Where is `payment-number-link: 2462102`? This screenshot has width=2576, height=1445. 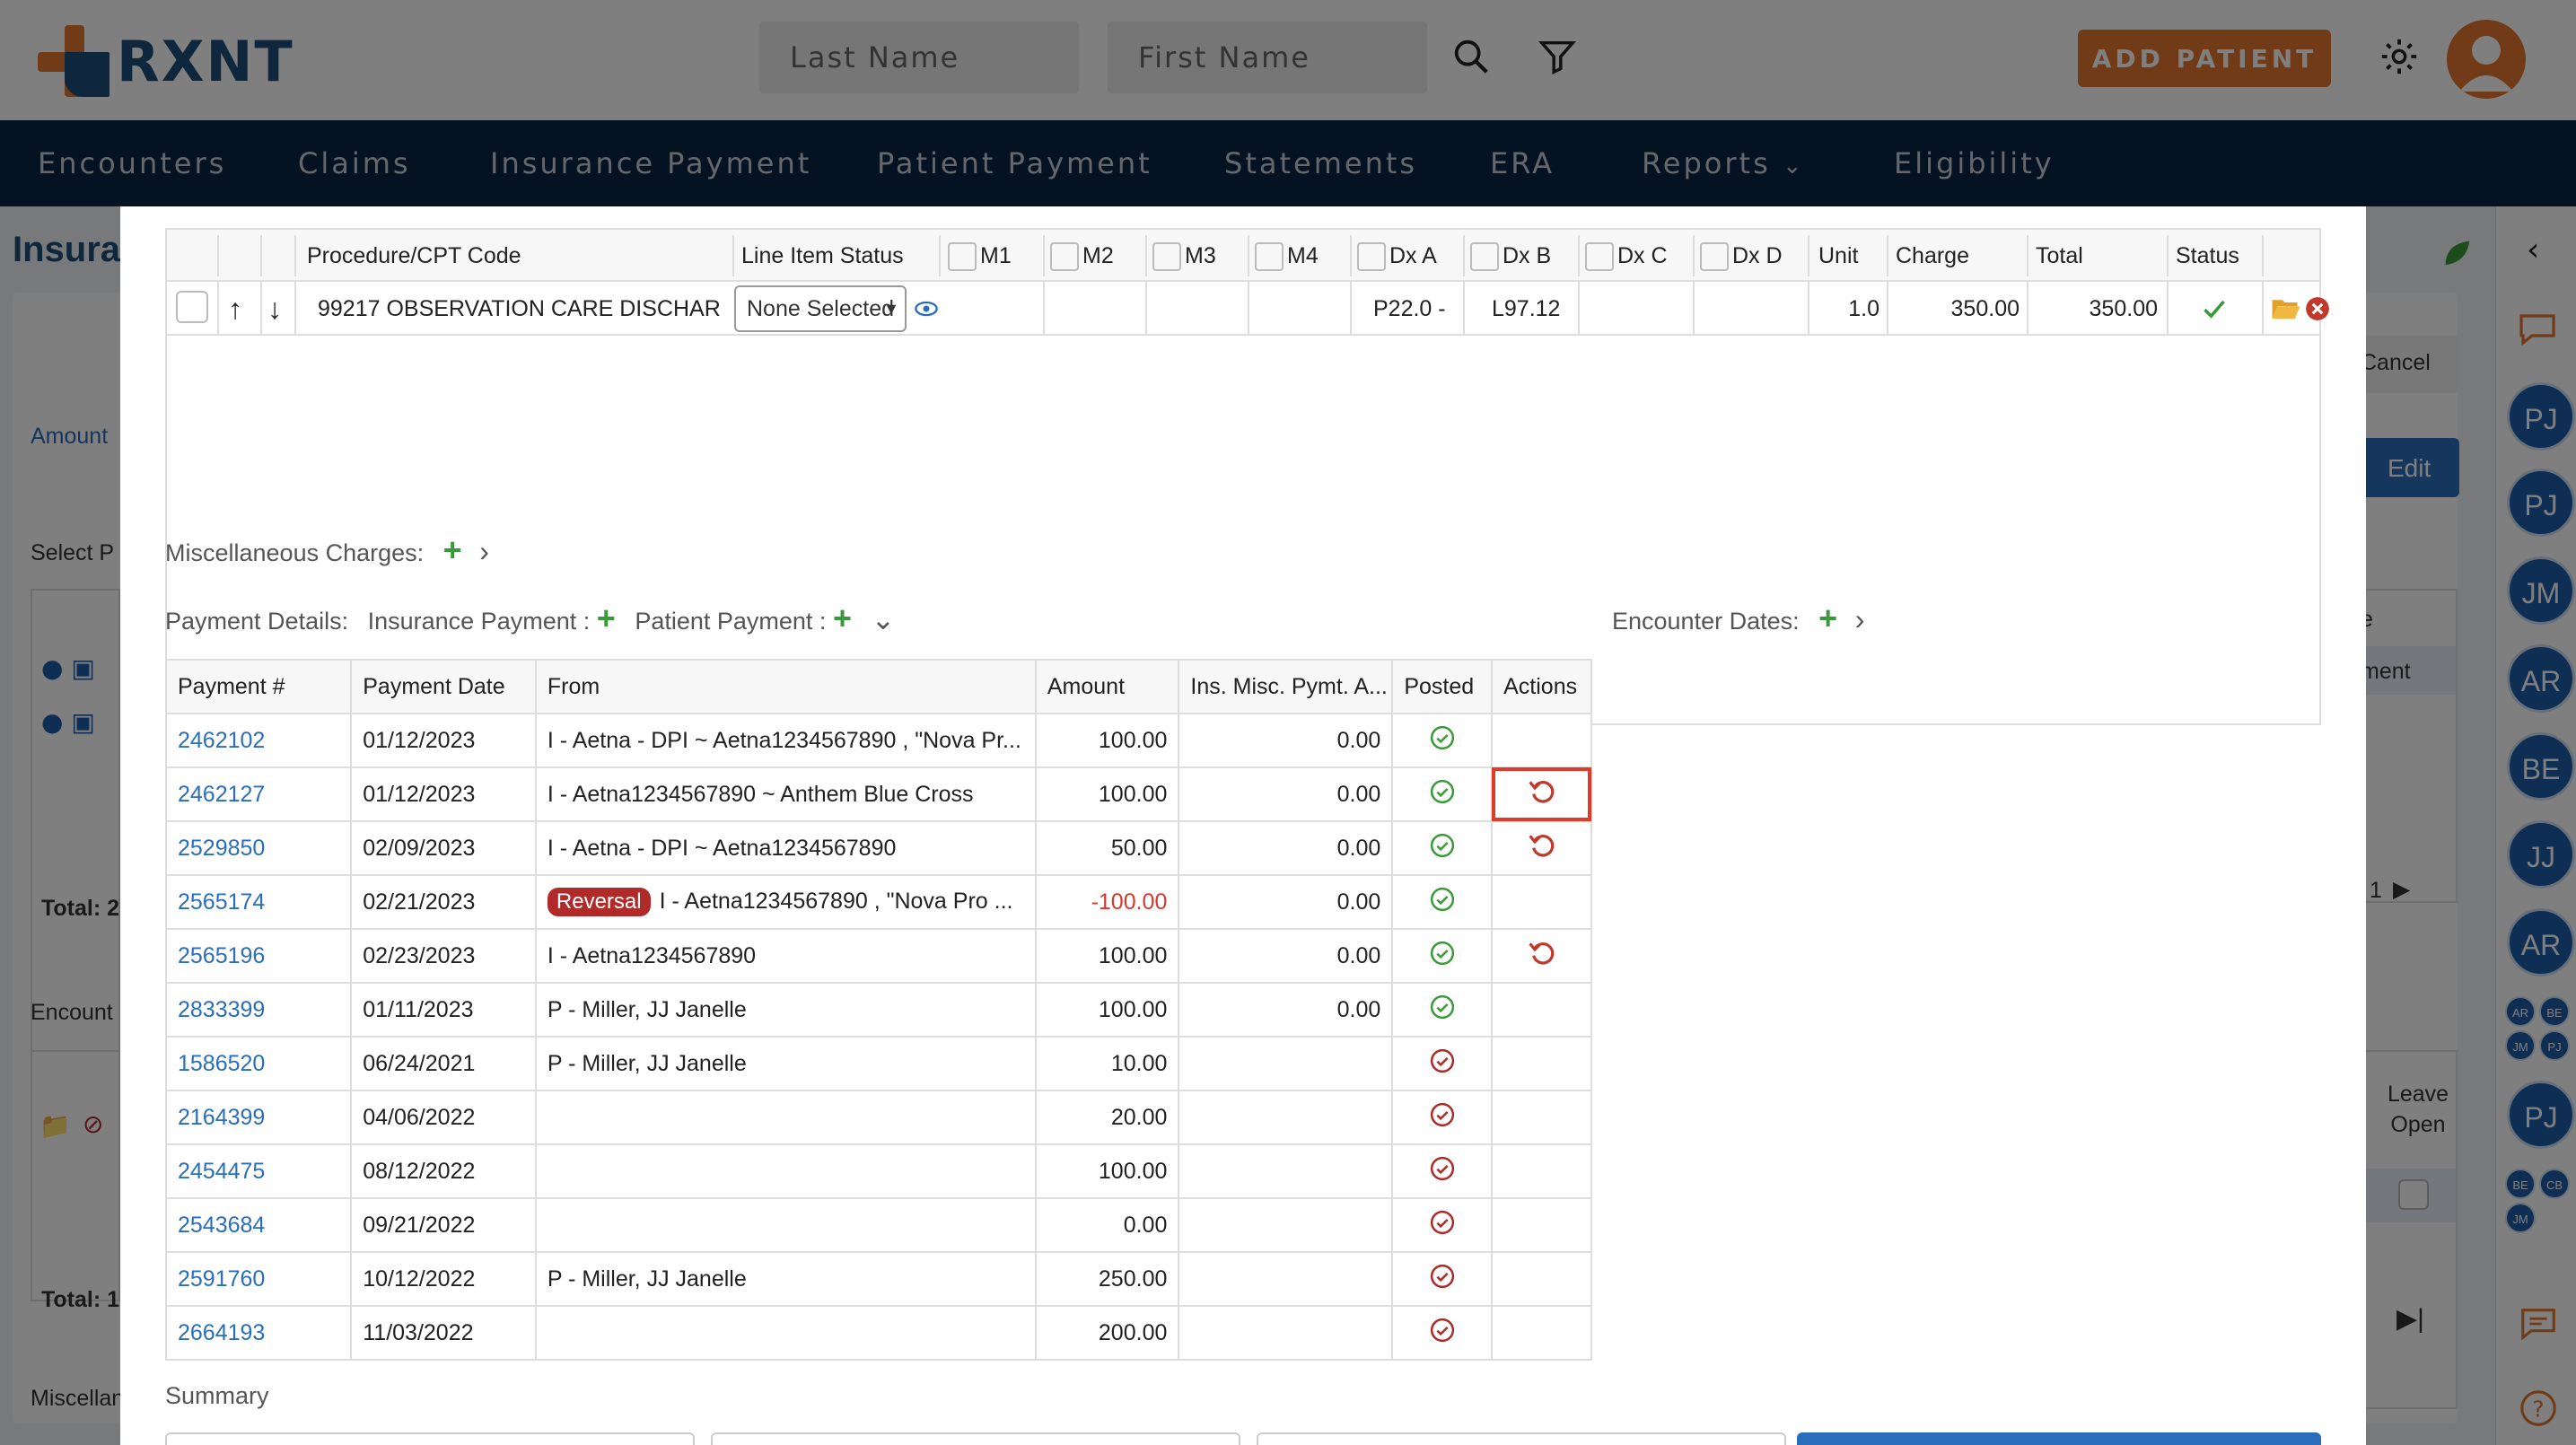 payment-number-link: 2462102 is located at coordinates (258, 740).